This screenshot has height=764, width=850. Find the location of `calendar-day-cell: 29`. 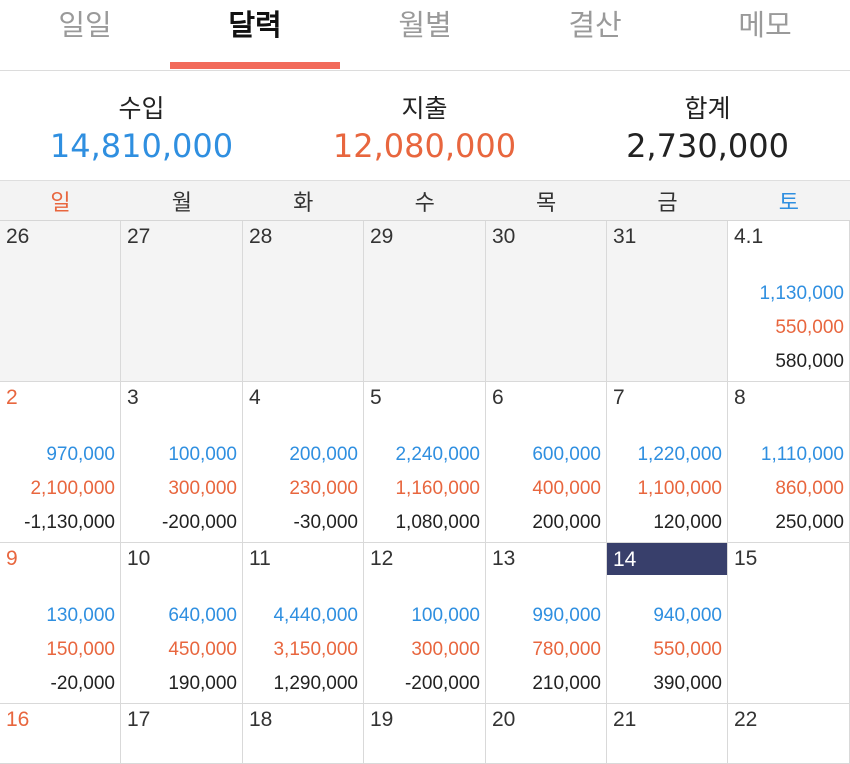

calendar-day-cell: 29 is located at coordinates (425, 301).